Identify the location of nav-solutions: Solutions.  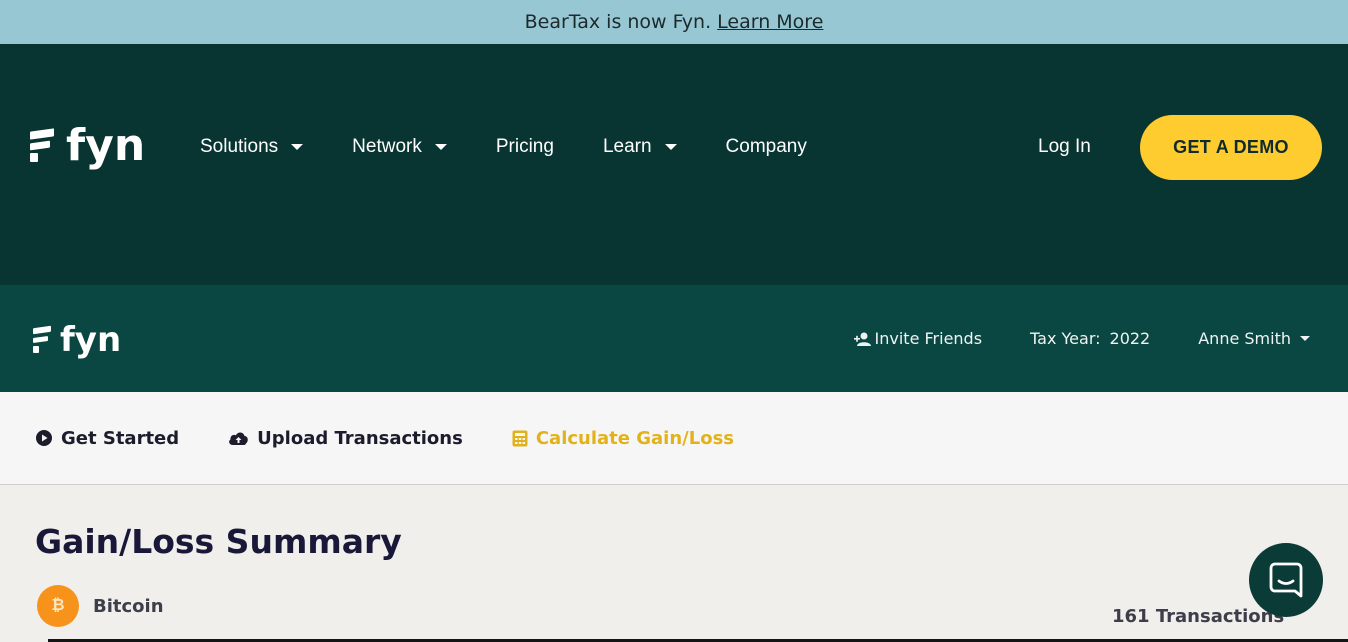
(252, 147).